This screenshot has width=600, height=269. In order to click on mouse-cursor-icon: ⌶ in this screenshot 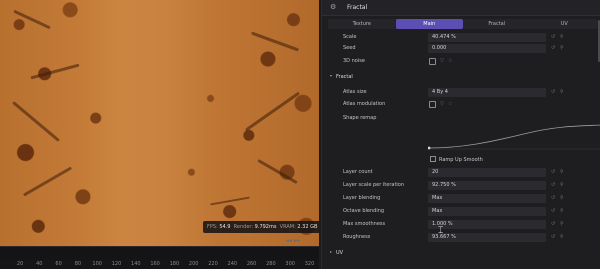, I will do `click(441, 231)`.